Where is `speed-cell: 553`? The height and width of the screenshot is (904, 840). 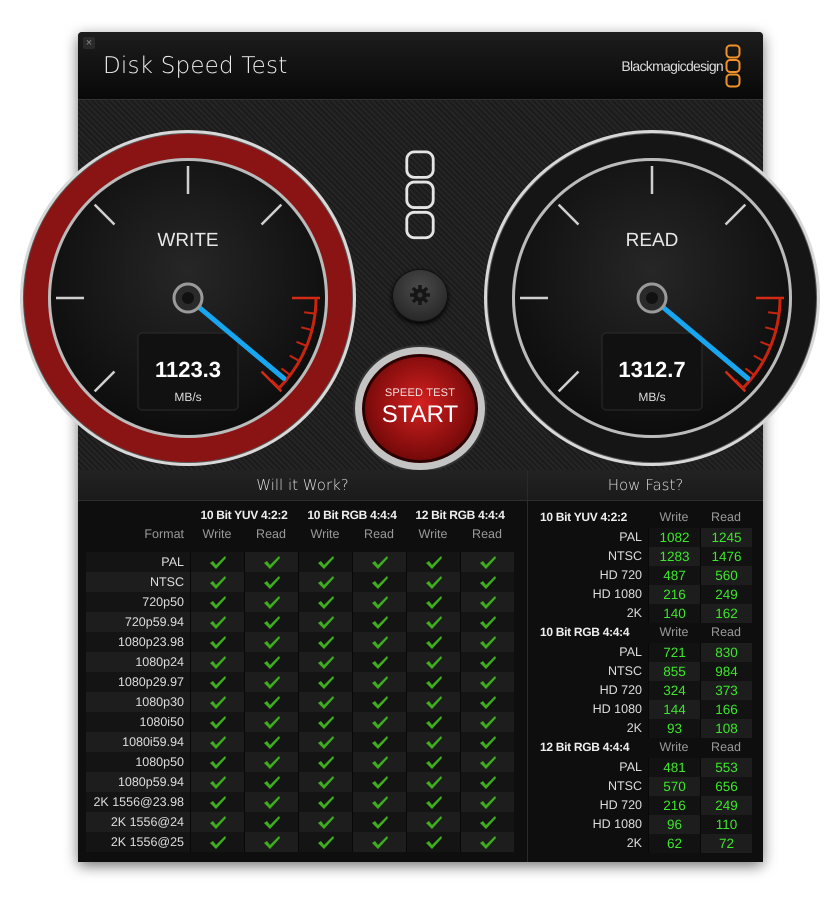
speed-cell: 553 is located at coordinates (726, 767).